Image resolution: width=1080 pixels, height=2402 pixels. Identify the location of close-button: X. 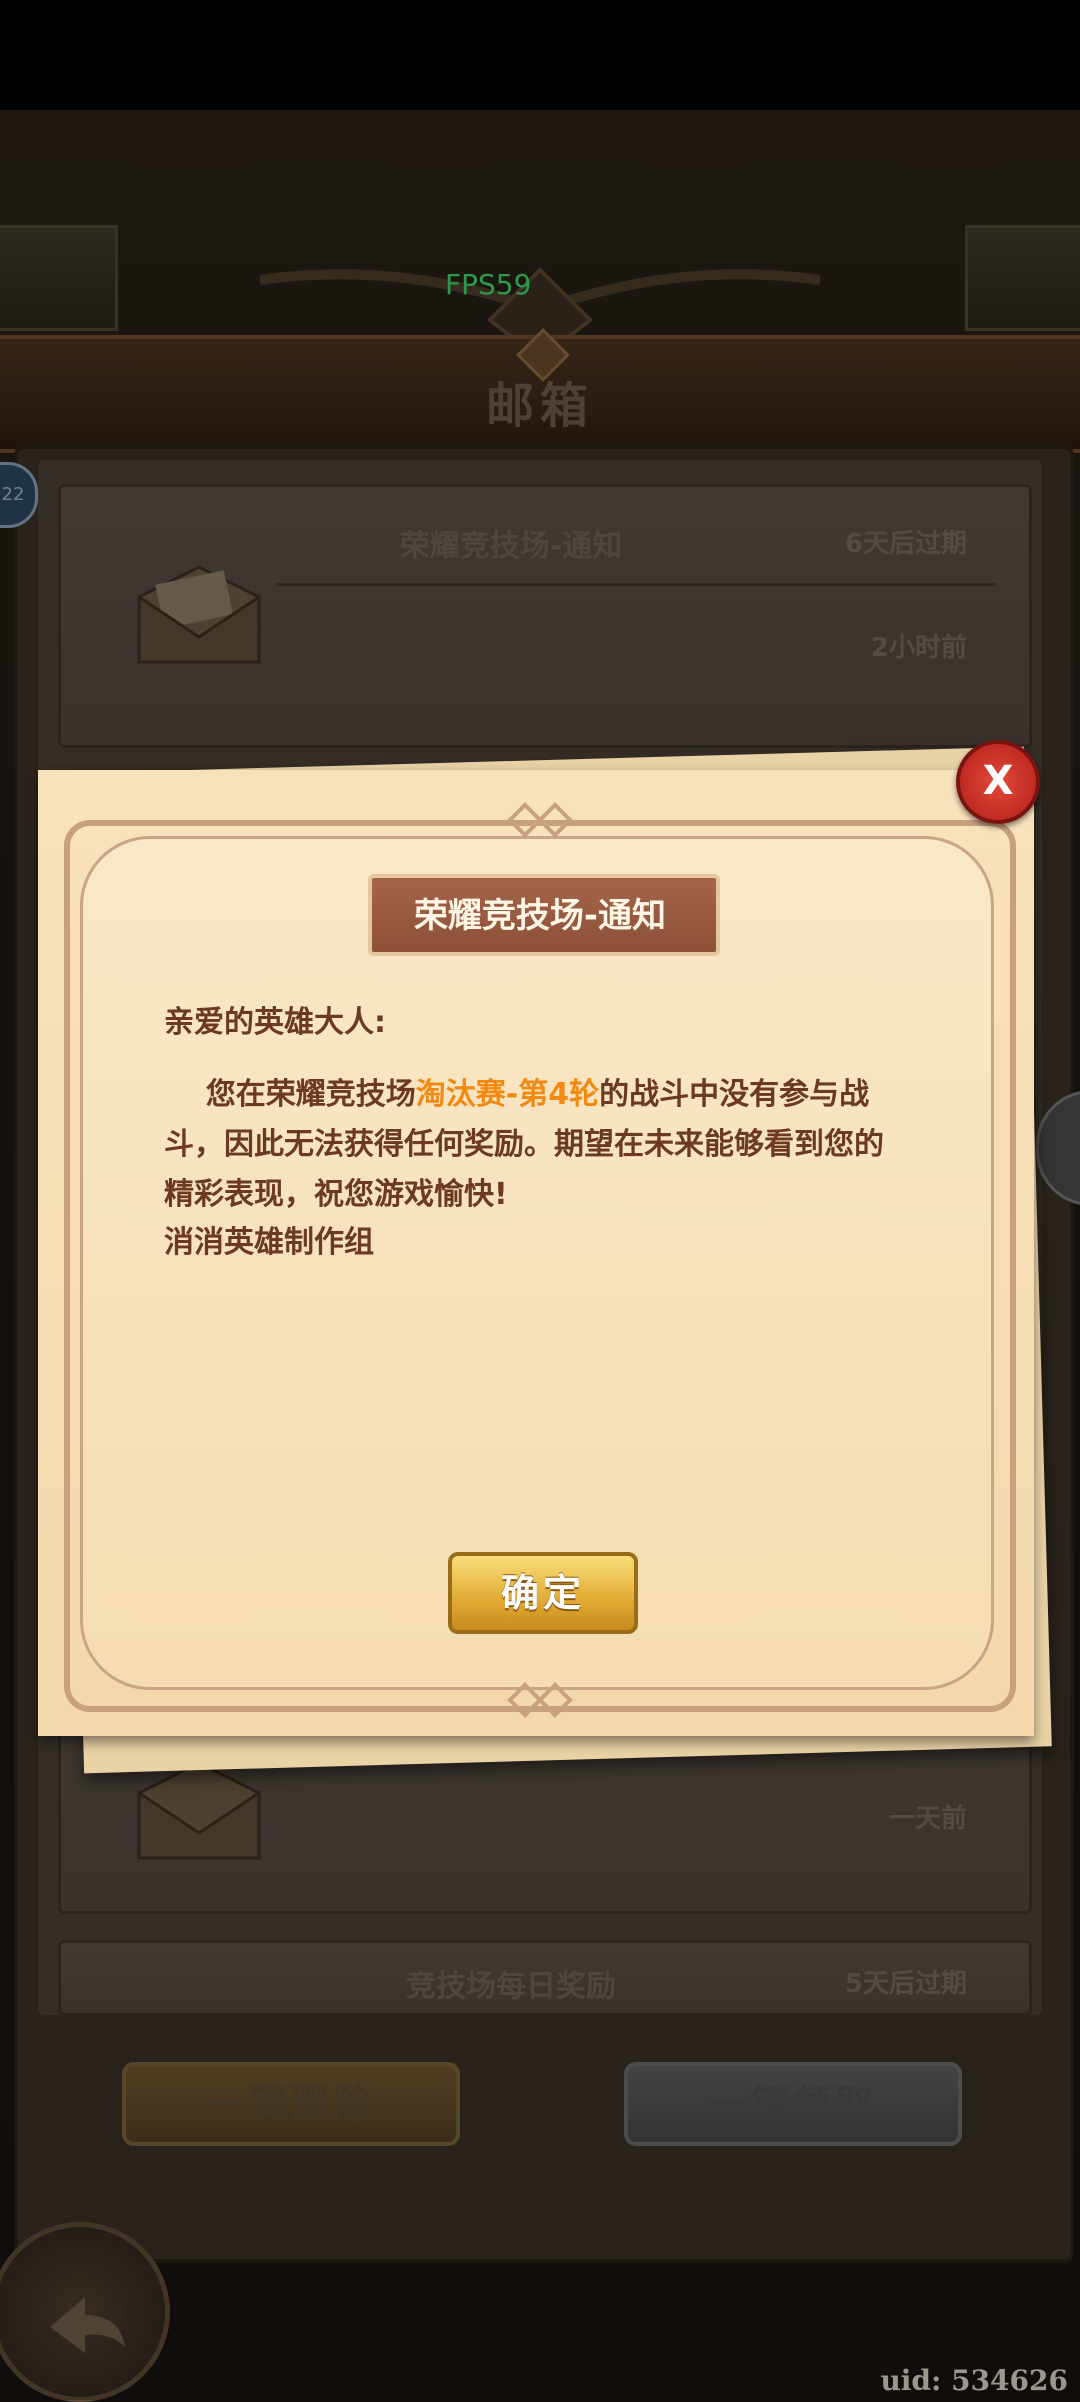
(998, 782).